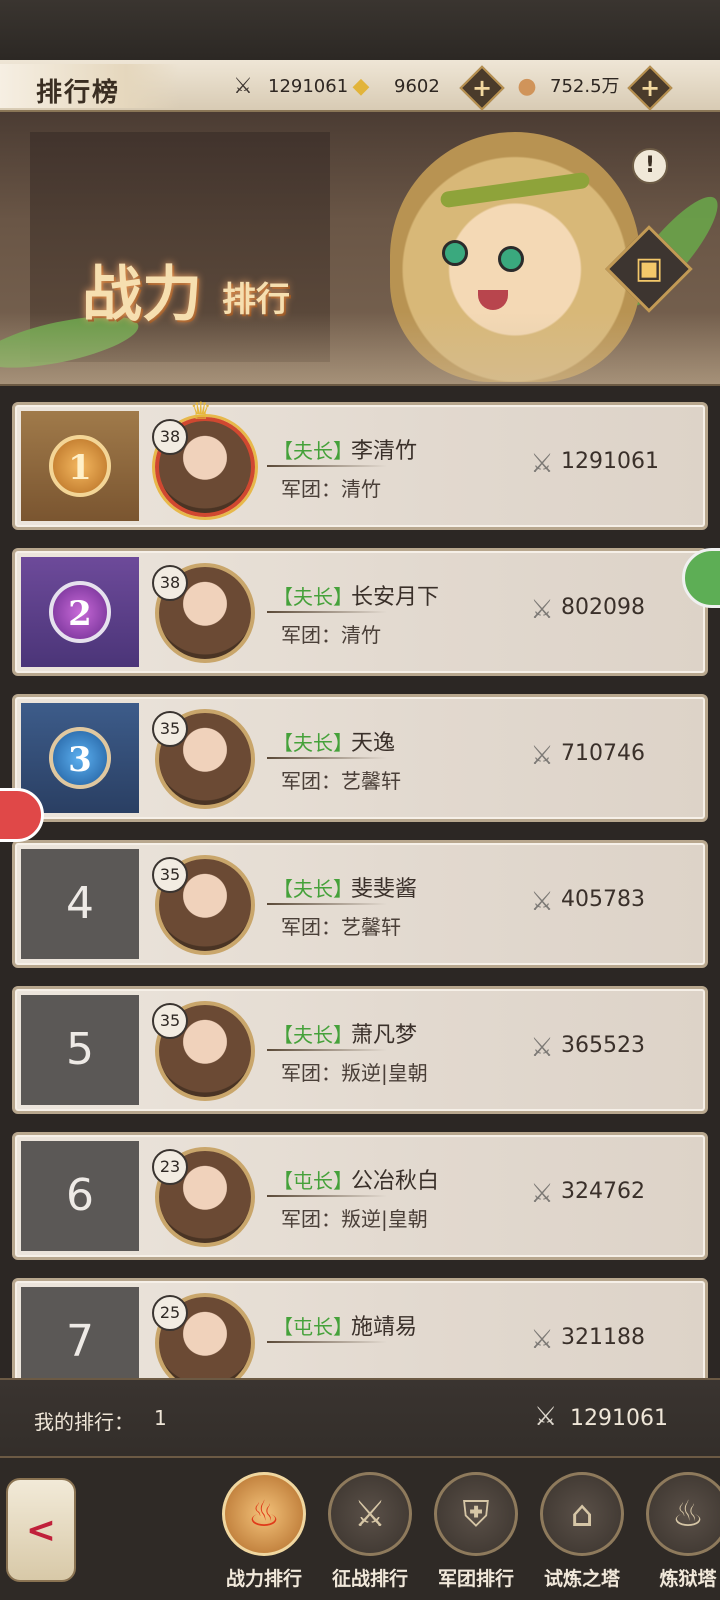 This screenshot has height=1600, width=720. Describe the element at coordinates (373, 743) in the screenshot. I see `player-name: 天逸` at that location.